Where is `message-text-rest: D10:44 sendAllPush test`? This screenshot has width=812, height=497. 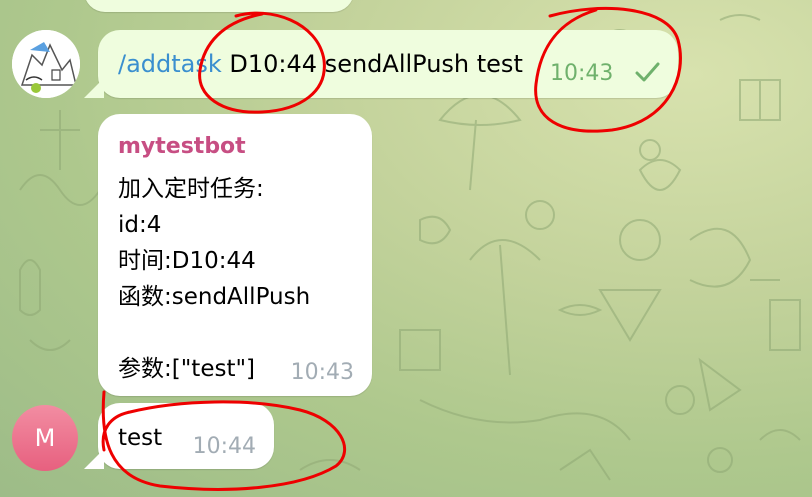 message-text-rest: D10:44 sendAllPush test is located at coordinates (372, 64).